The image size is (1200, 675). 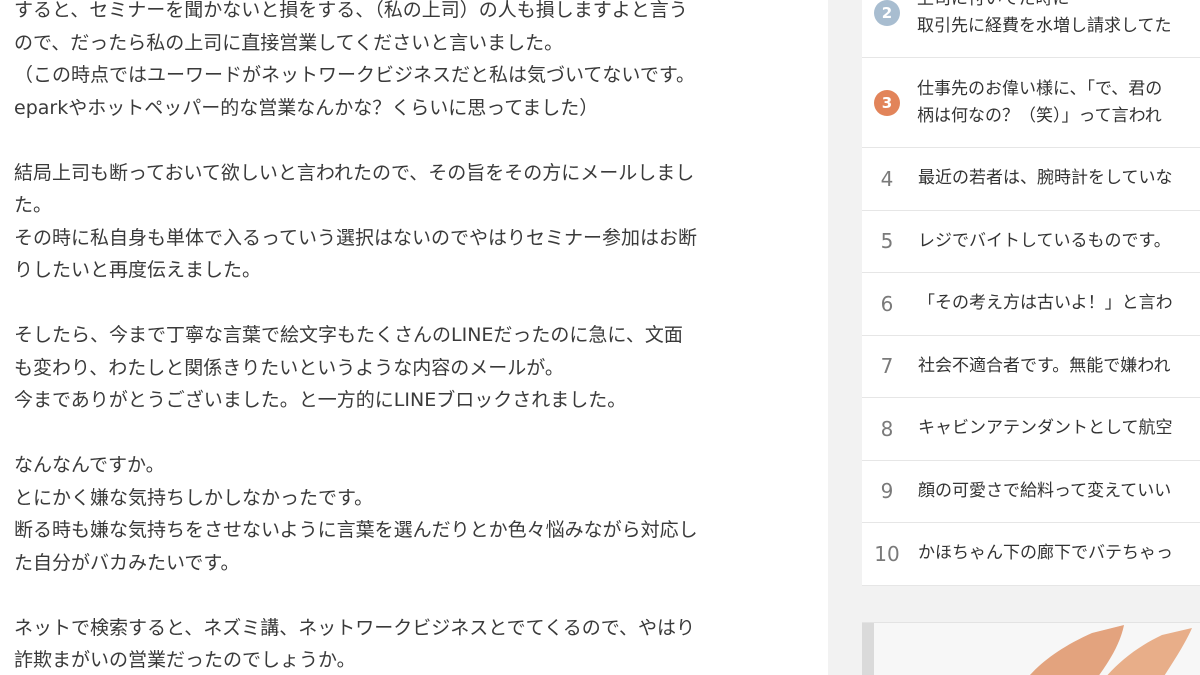 What do you see at coordinates (1044, 365) in the screenshot?
I see `ranking-title-line: 社会不適合者です。無能で嫌われ` at bounding box center [1044, 365].